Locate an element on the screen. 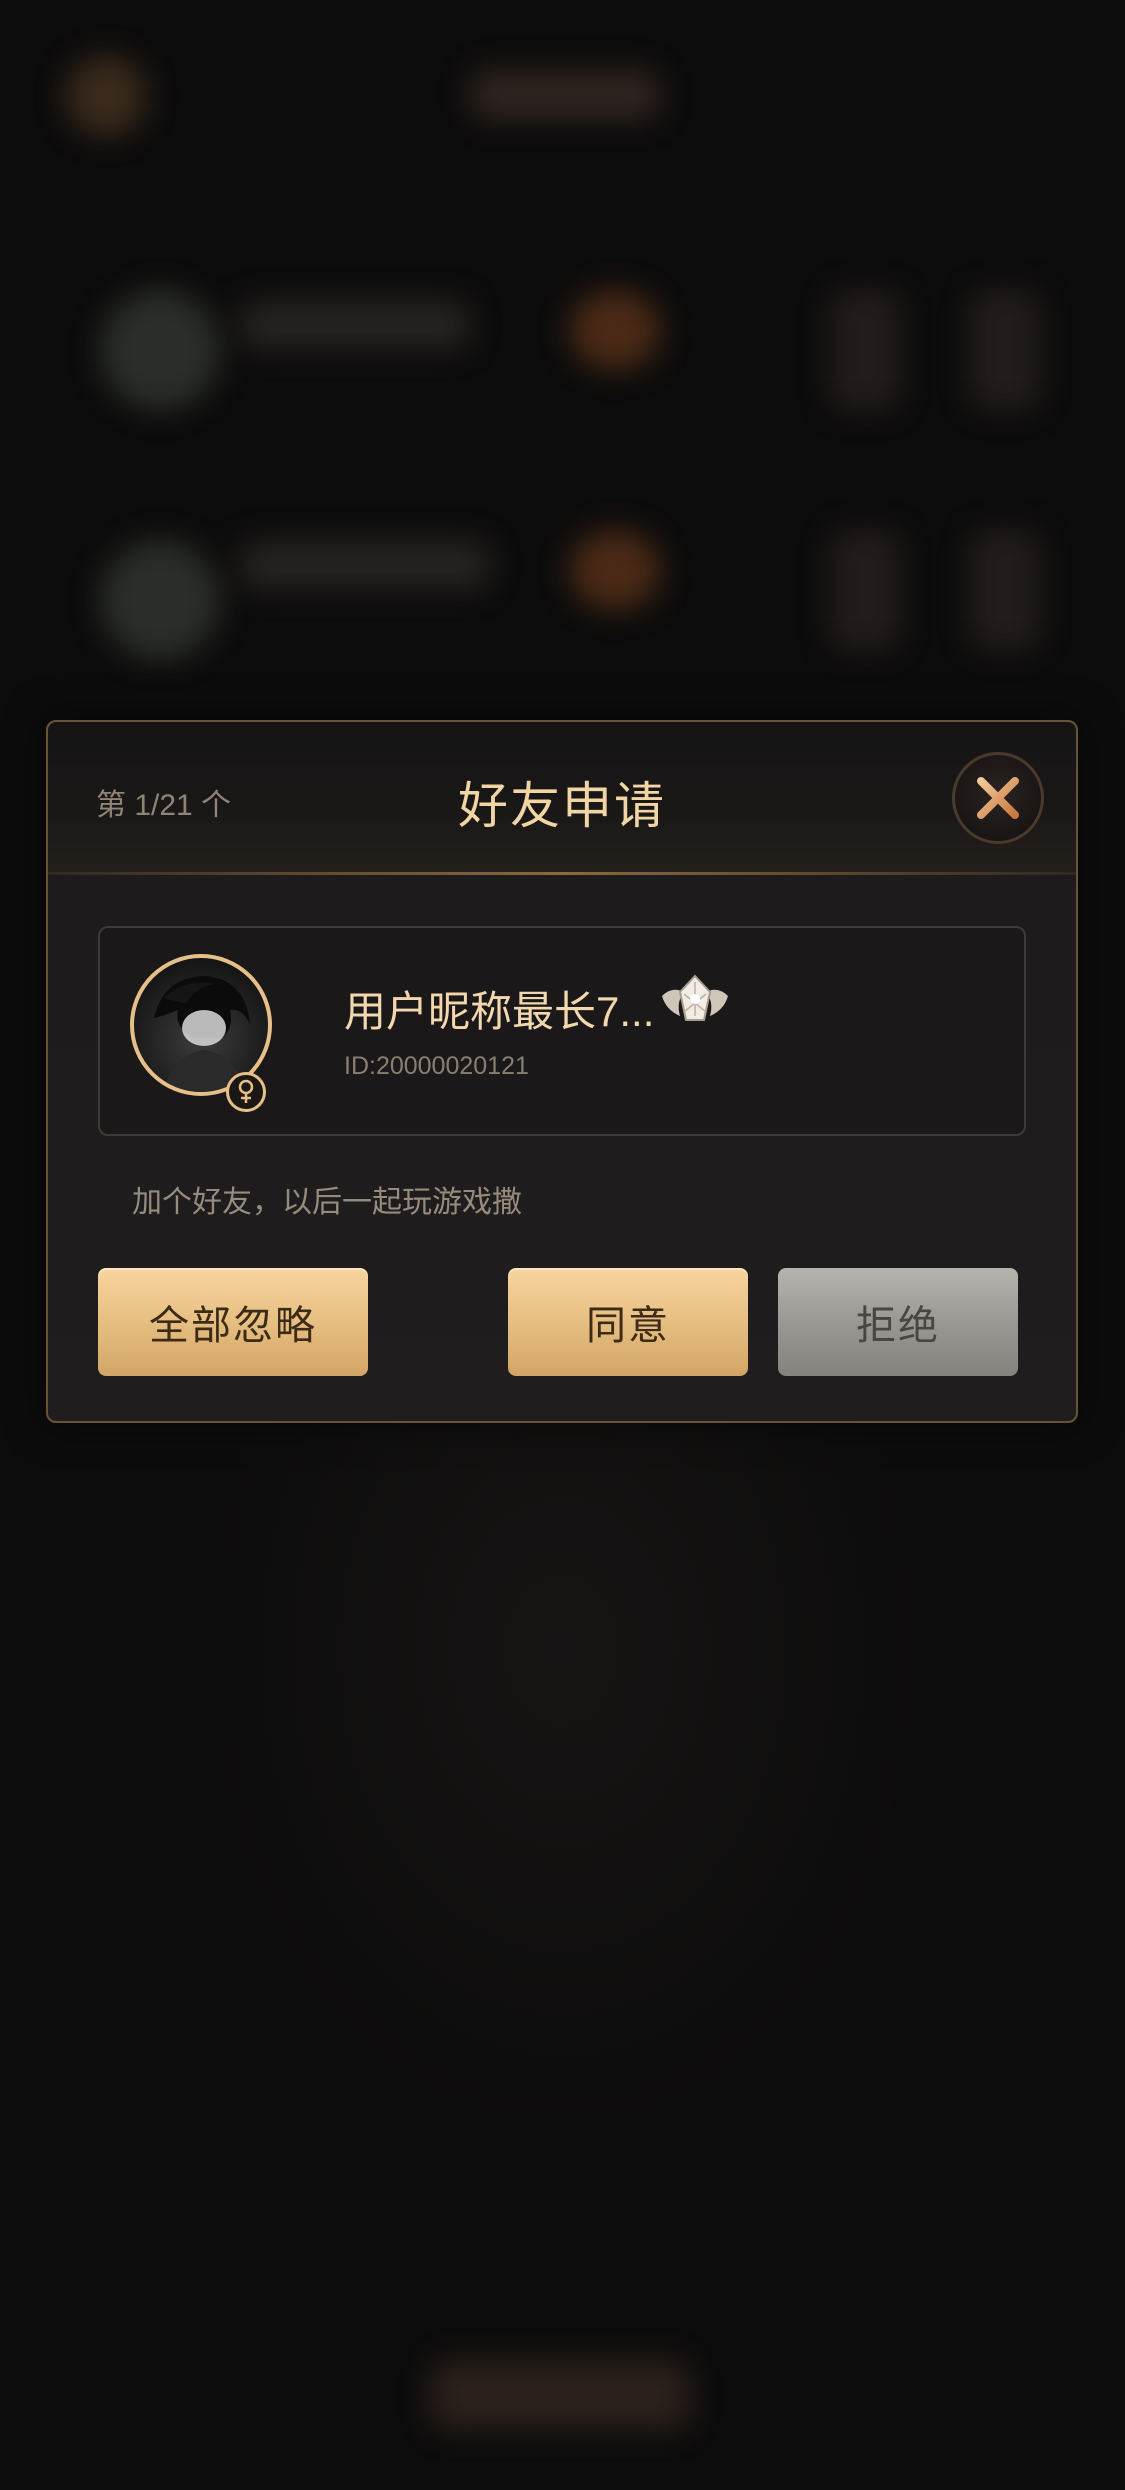 This screenshot has width=1125, height=2490. close-button is located at coordinates (998, 798).